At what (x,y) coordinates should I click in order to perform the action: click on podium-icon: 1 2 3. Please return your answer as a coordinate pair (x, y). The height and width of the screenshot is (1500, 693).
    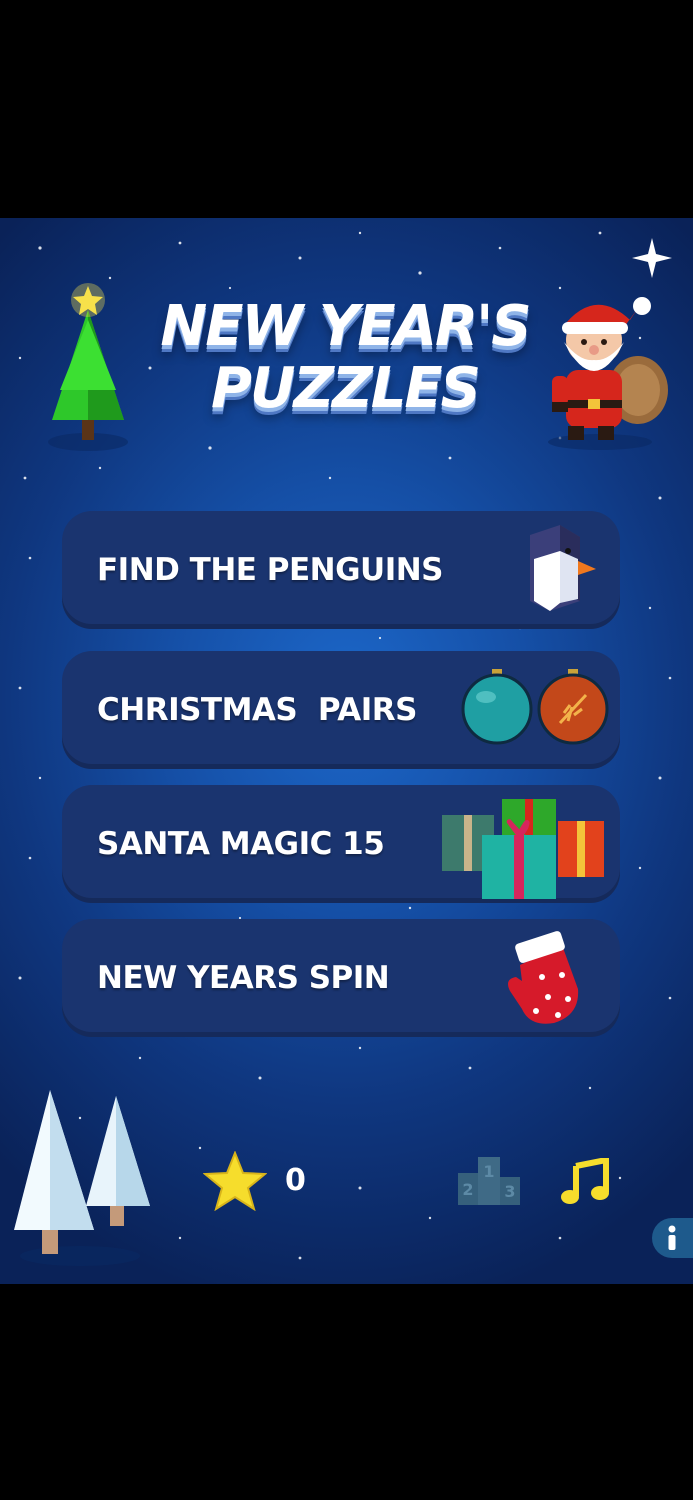
    Looking at the image, I should click on (489, 1181).